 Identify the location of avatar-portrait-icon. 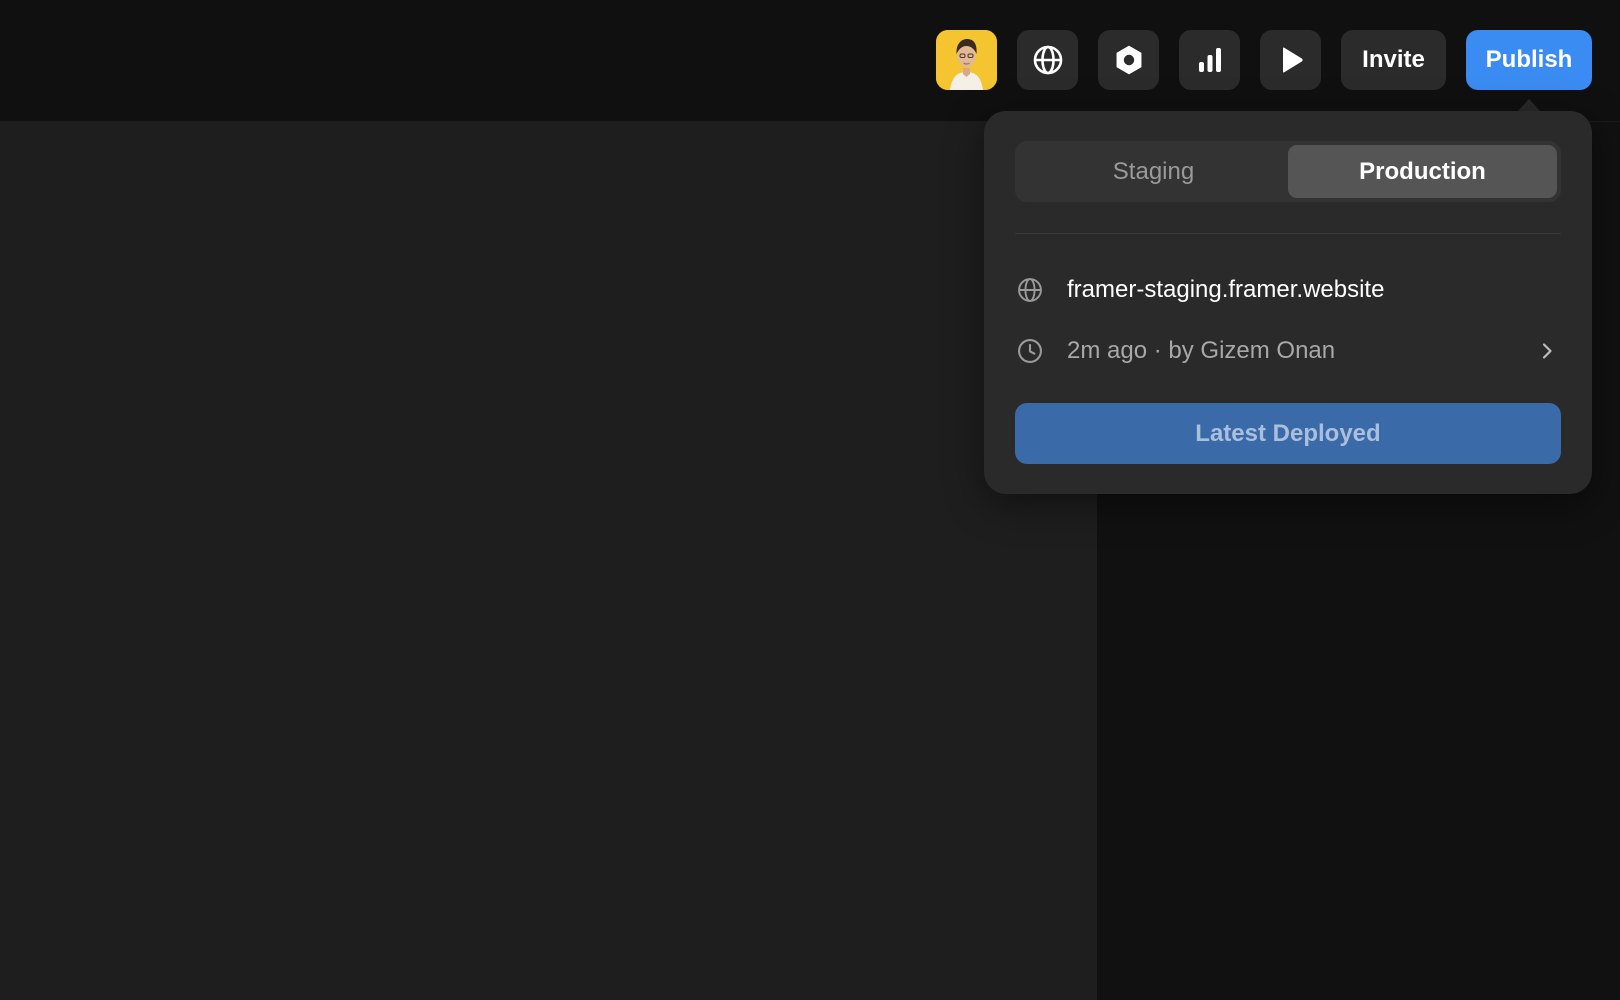
(966, 60).